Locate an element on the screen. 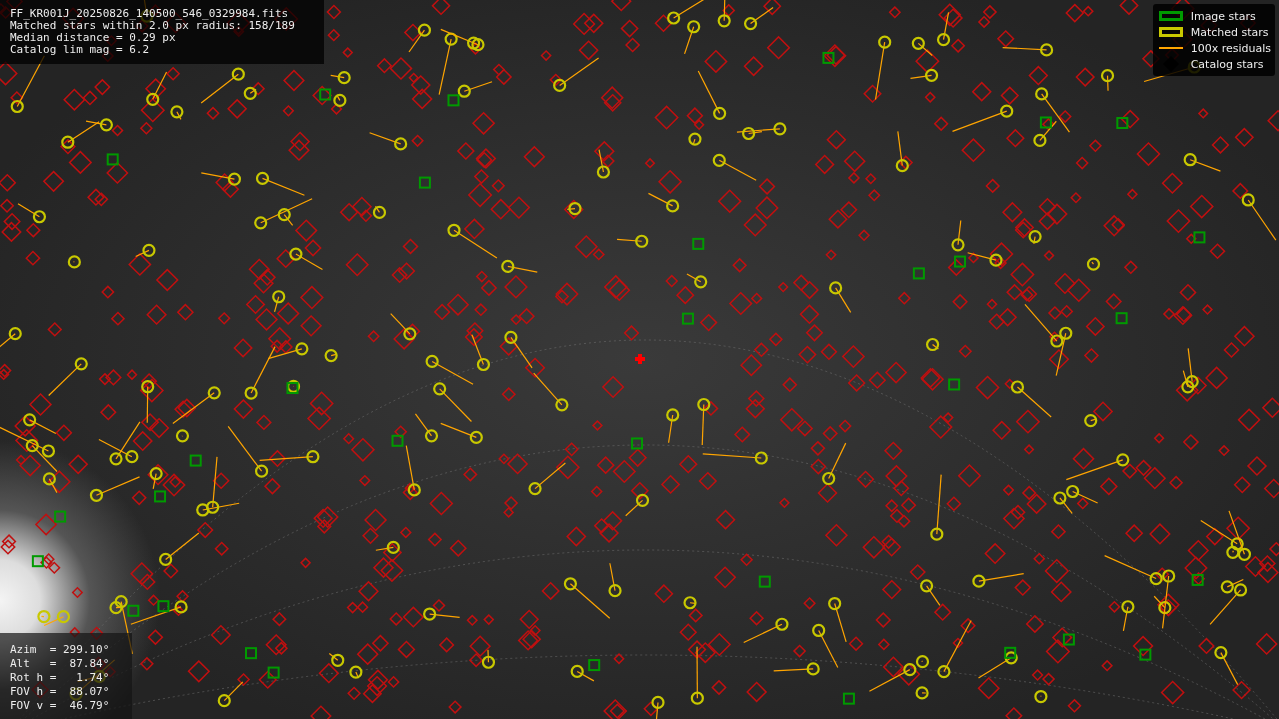 This screenshot has width=1279, height=719. pointing-text: FOV v = 46.79° is located at coordinates (60, 706).